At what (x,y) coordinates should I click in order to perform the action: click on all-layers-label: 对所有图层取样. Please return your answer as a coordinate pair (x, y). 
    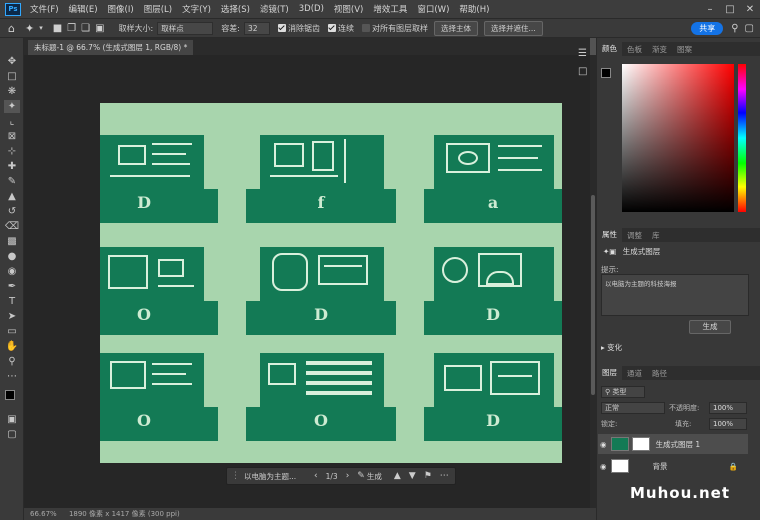
    Looking at the image, I should click on (399, 28).